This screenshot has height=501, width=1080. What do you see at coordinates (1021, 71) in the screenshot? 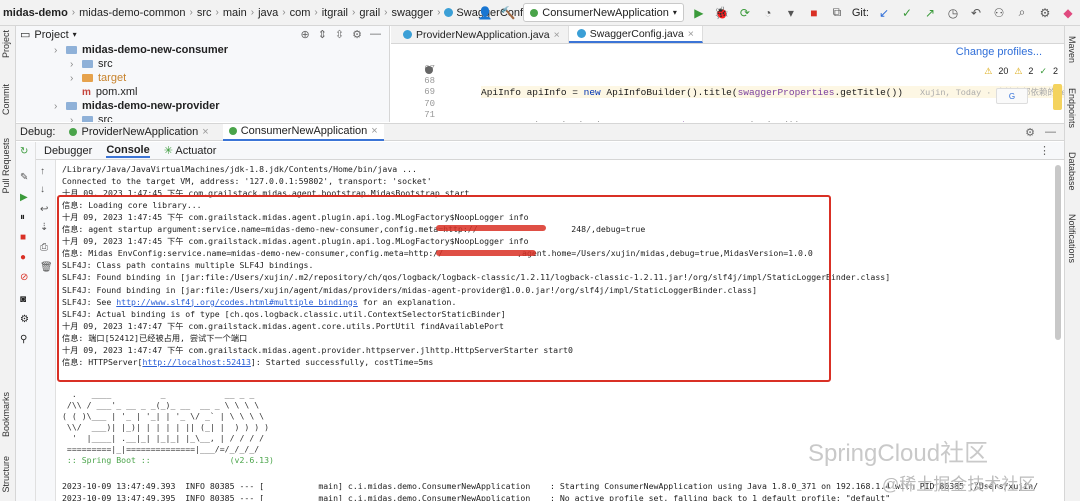
I see `inspection-widget: ⚠ 20 ⚠ 2 ✓ 2` at bounding box center [1021, 71].